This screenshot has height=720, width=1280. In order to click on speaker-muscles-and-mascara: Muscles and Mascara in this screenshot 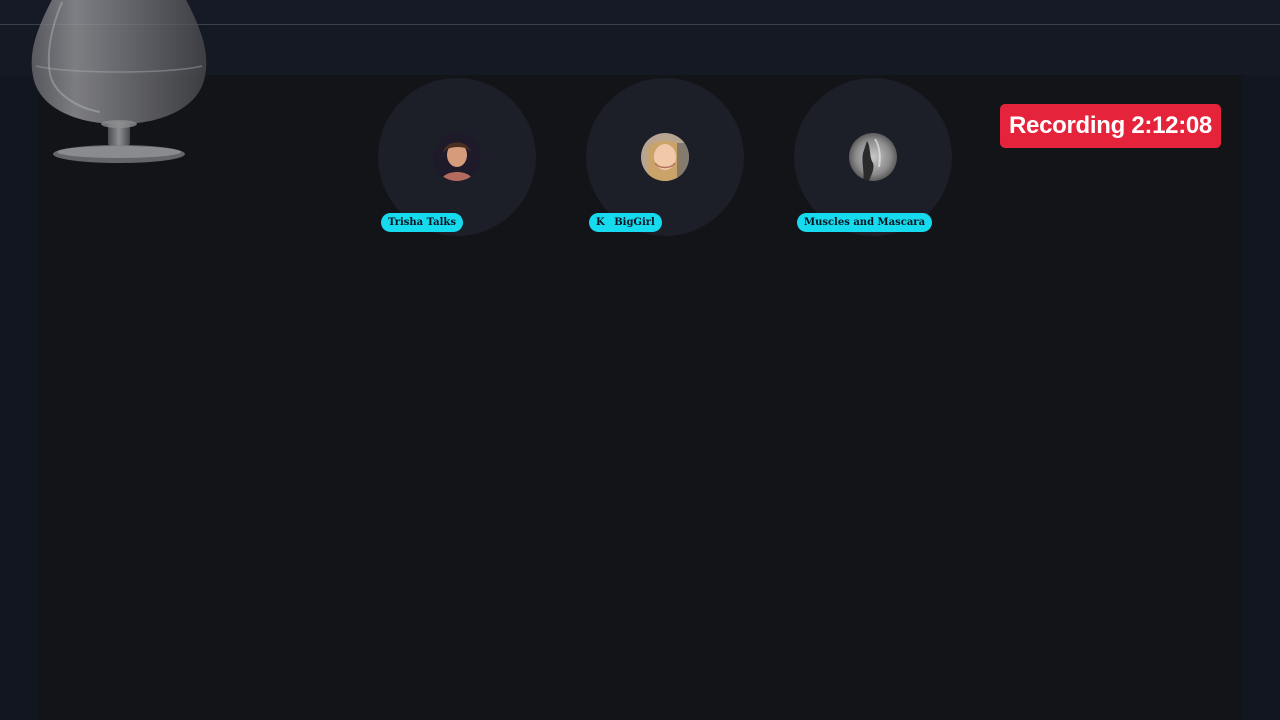, I will do `click(873, 157)`.